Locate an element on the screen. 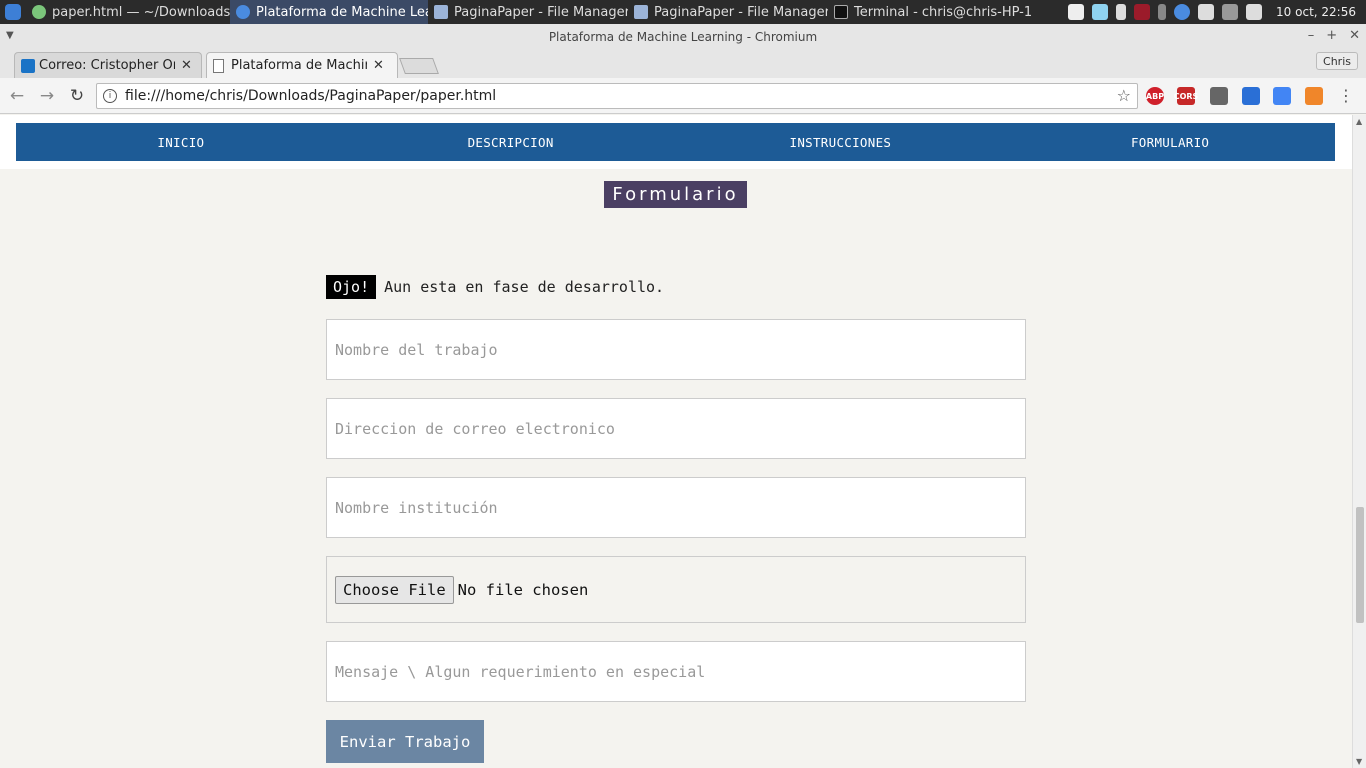 This screenshot has width=1366, height=768. battery-icon is located at coordinates (1121, 12).